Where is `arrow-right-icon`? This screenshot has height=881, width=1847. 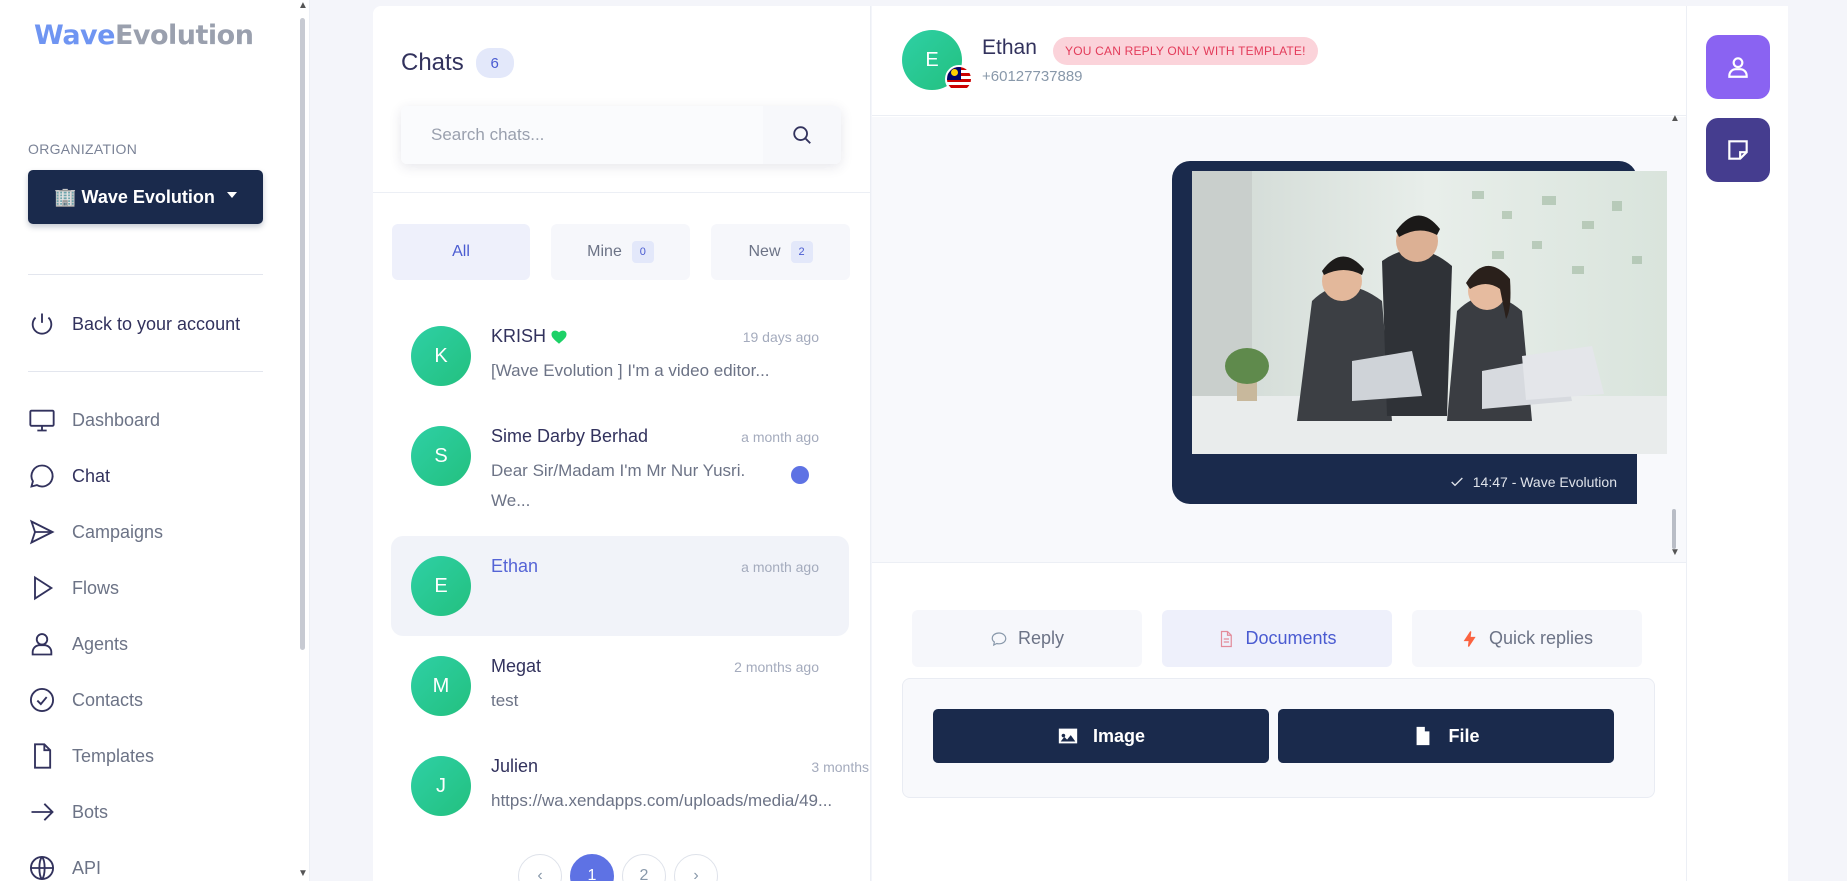
arrow-right-icon is located at coordinates (42, 812).